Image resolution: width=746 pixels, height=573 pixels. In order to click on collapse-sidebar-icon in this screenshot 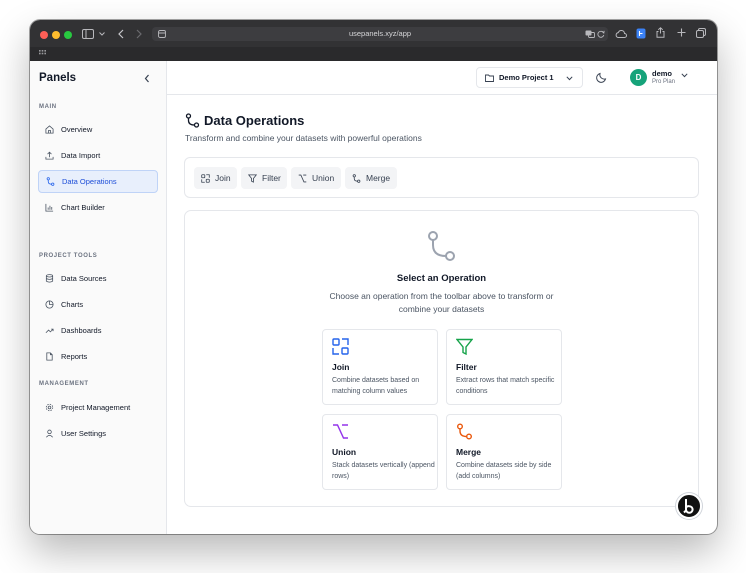, I will do `click(147, 78)`.